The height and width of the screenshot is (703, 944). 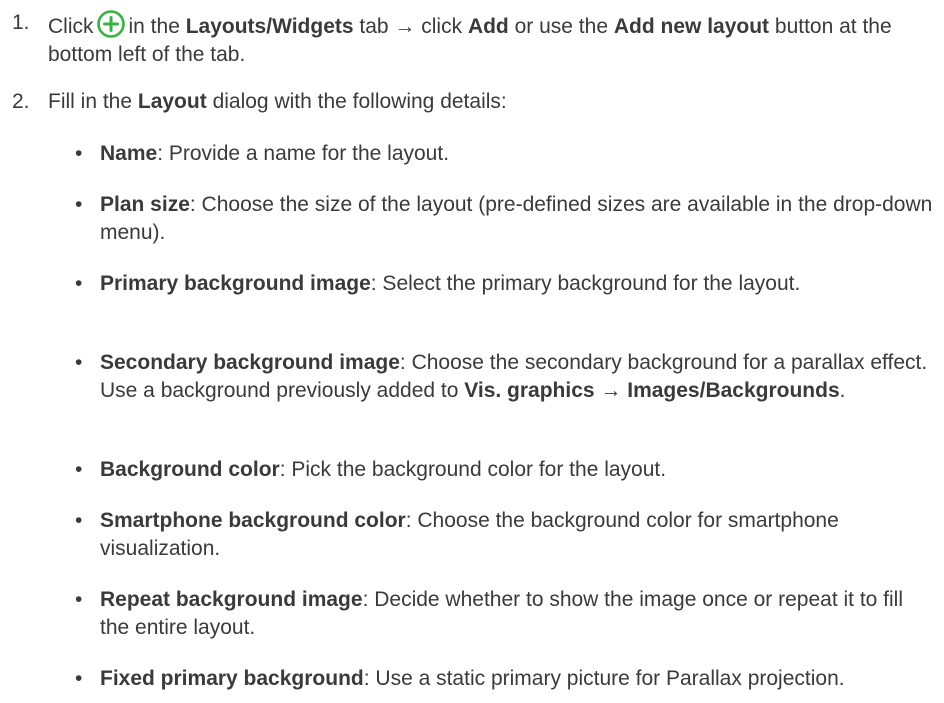 What do you see at coordinates (145, 204) in the screenshot?
I see `field-term: Plan size` at bounding box center [145, 204].